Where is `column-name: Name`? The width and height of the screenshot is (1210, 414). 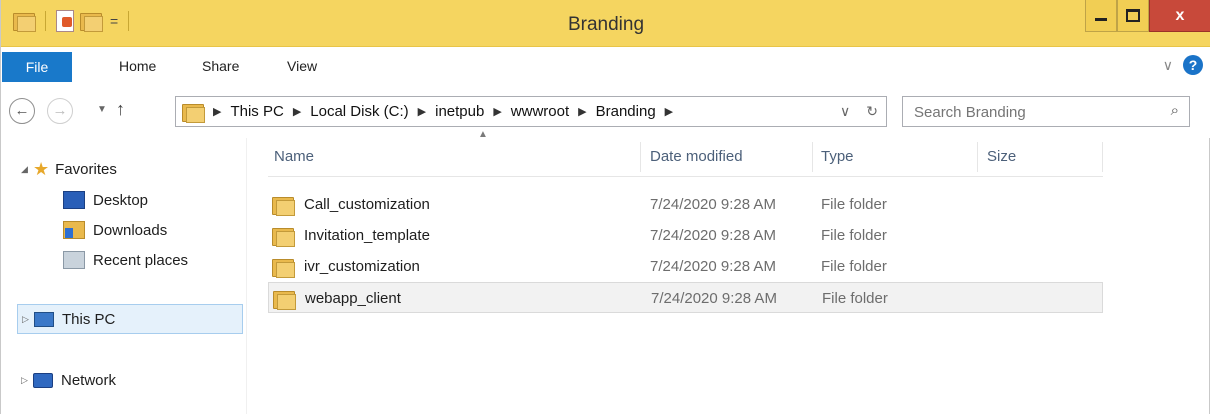
column-name: Name is located at coordinates (294, 157).